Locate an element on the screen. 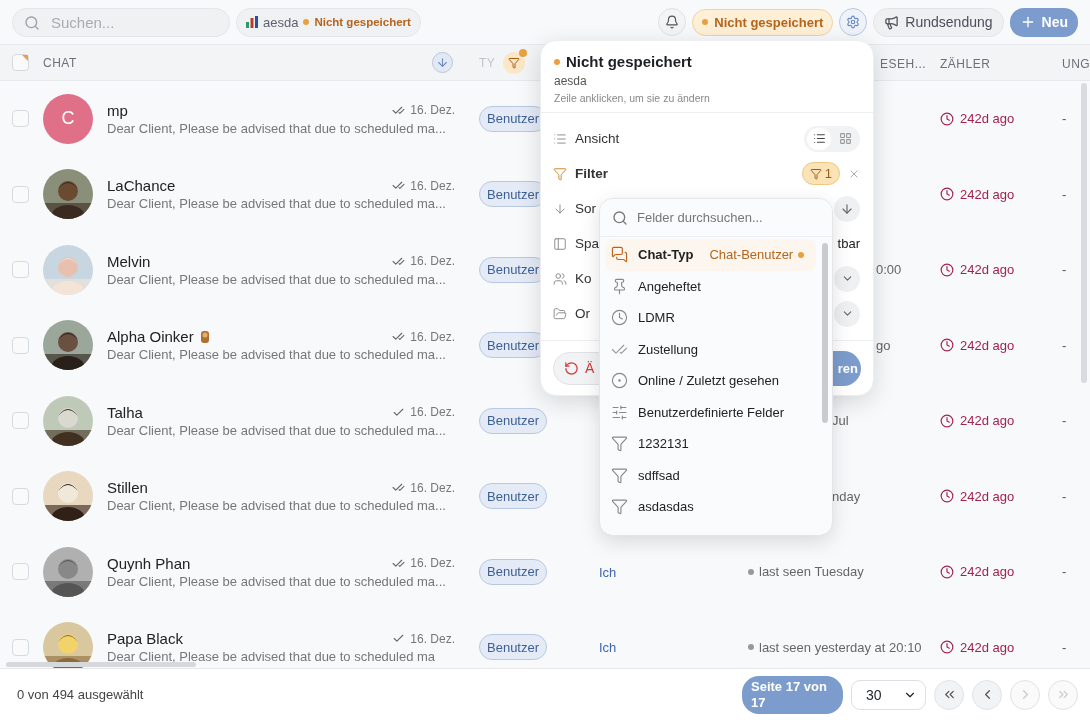 This screenshot has width=1090, height=720. filter-count-badge: 1 is located at coordinates (820, 173).